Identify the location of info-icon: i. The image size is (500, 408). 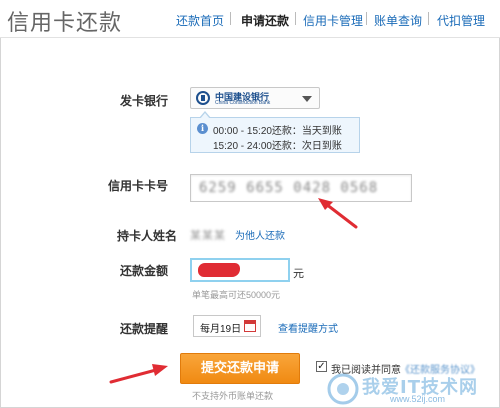
(202, 128).